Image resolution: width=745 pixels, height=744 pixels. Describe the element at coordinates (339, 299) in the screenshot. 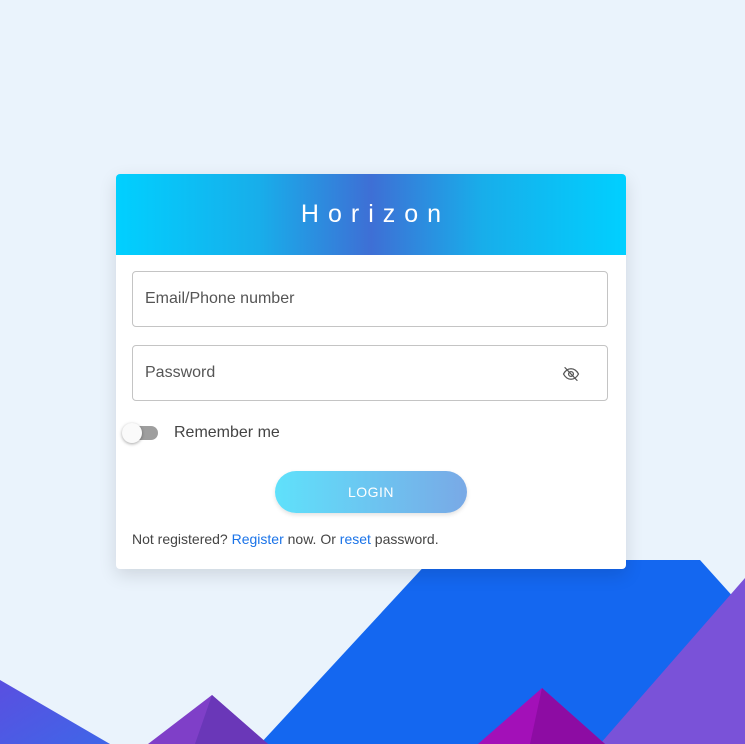

I see `email-input` at that location.